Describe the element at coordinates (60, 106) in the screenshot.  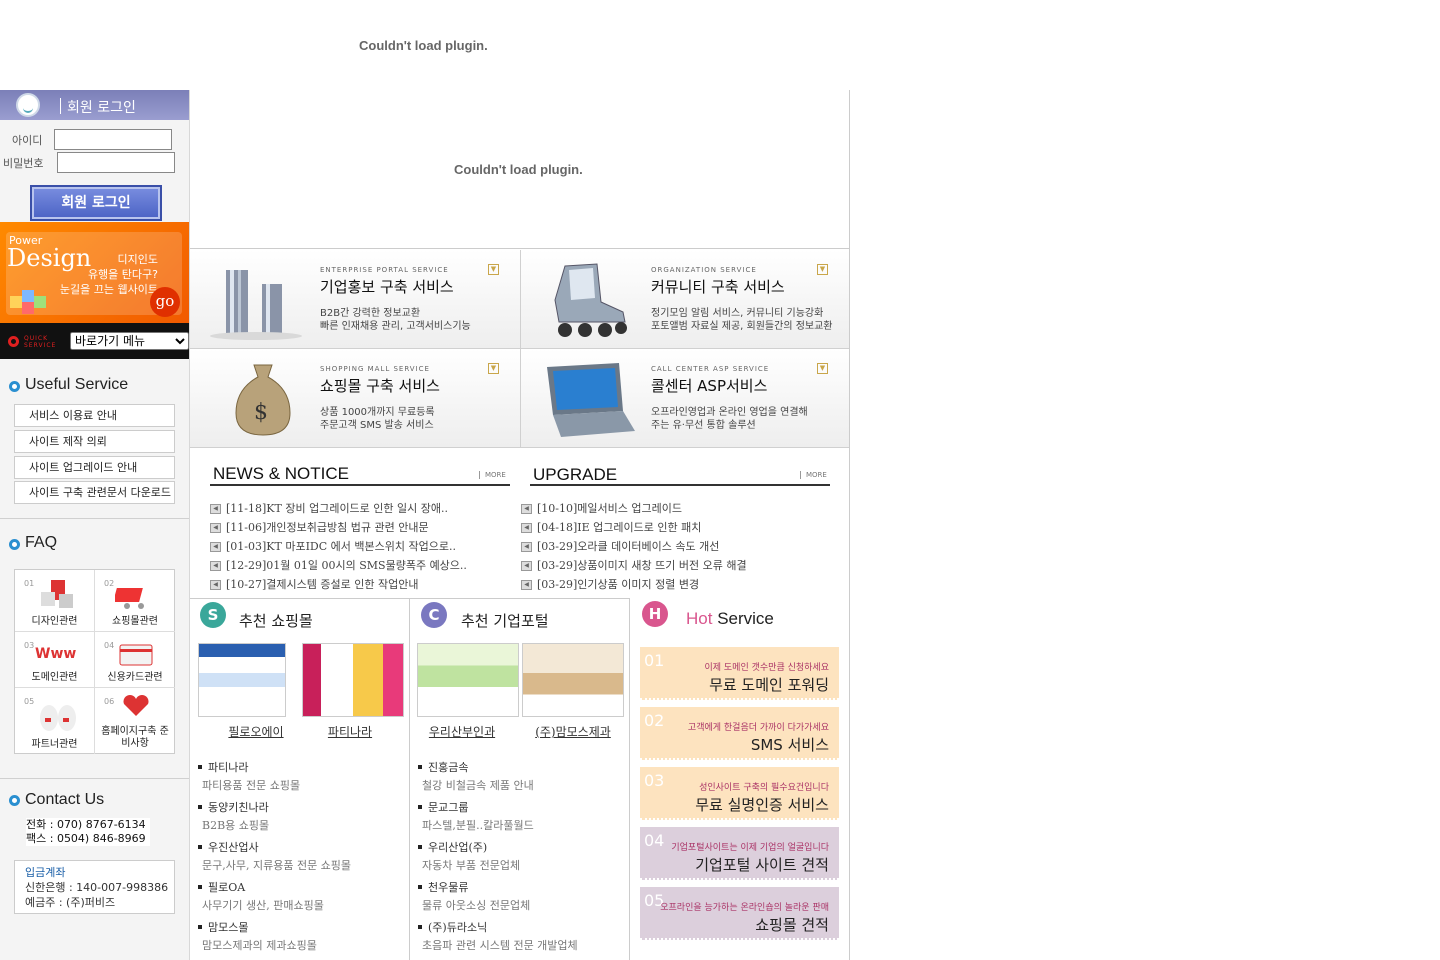
I see `divider` at that location.